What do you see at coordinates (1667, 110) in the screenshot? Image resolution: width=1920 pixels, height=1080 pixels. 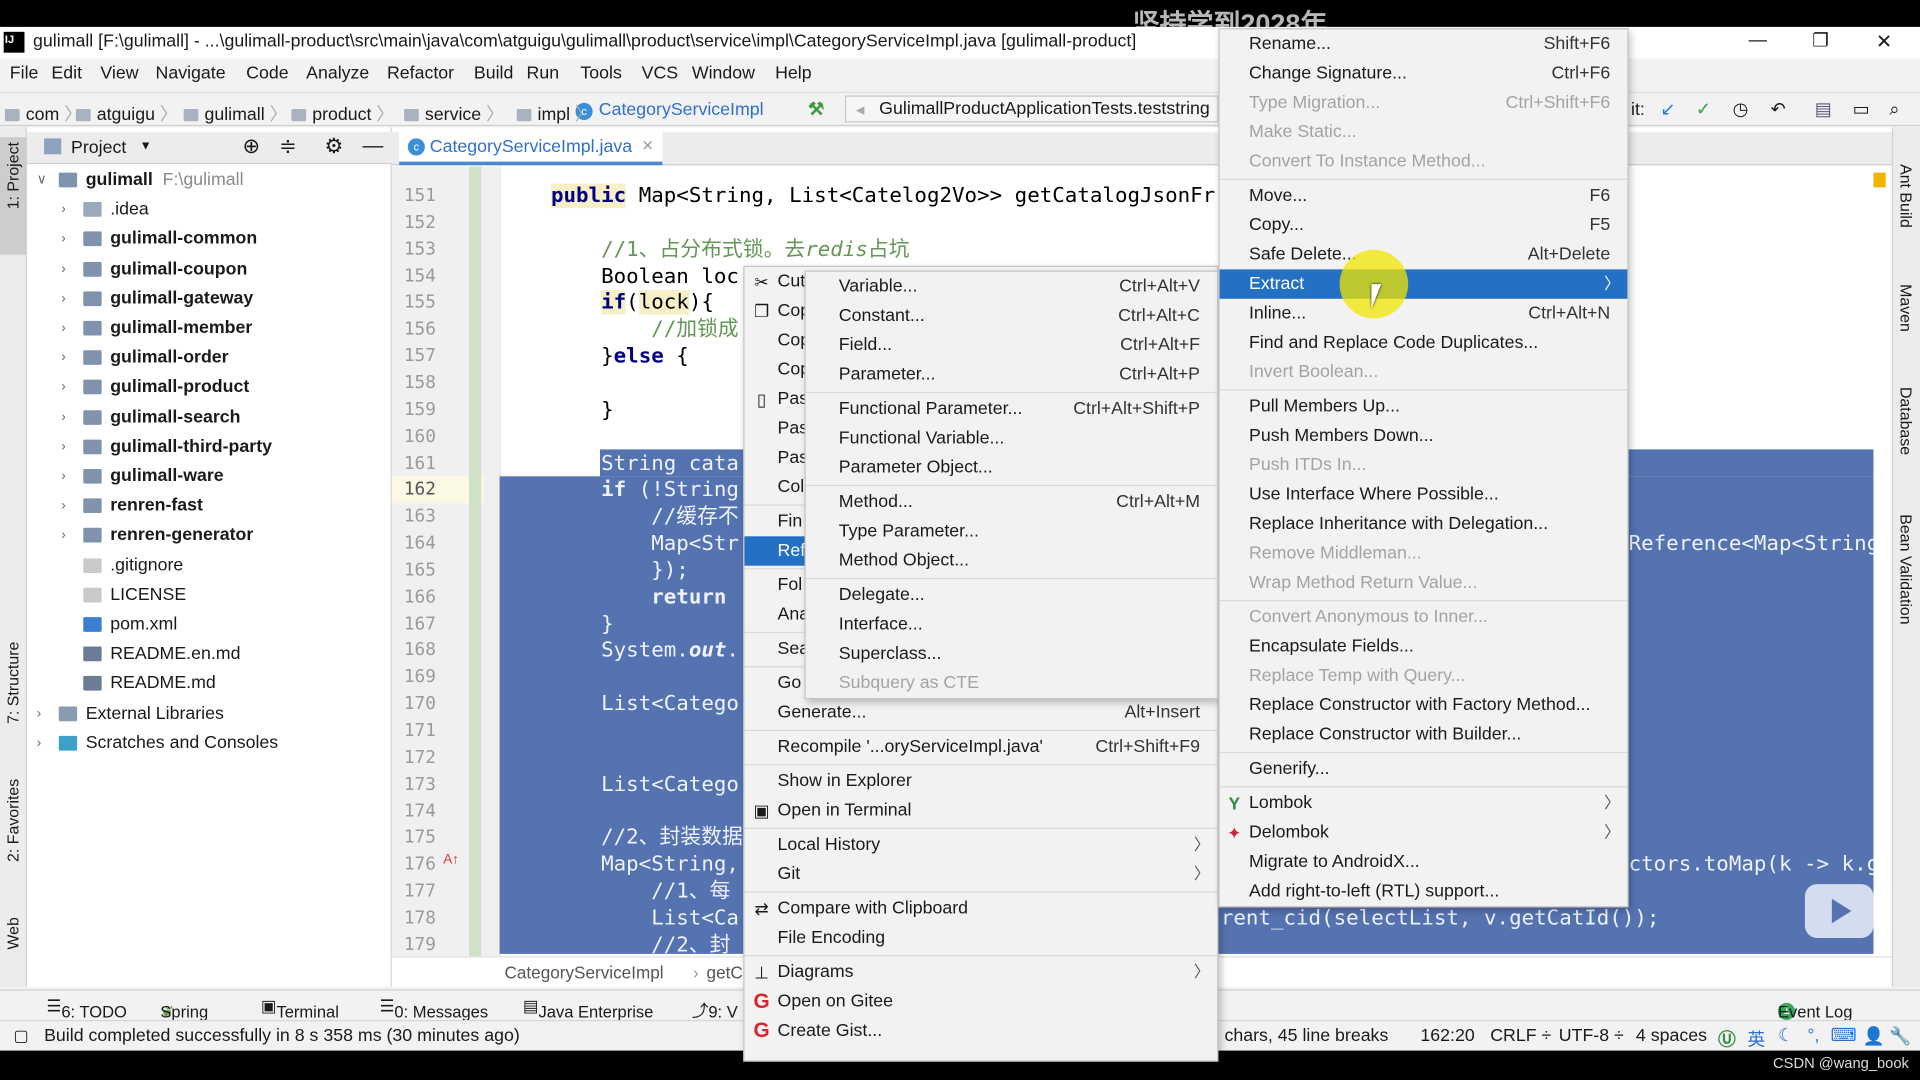 I see `git-update-icon: ↙` at bounding box center [1667, 110].